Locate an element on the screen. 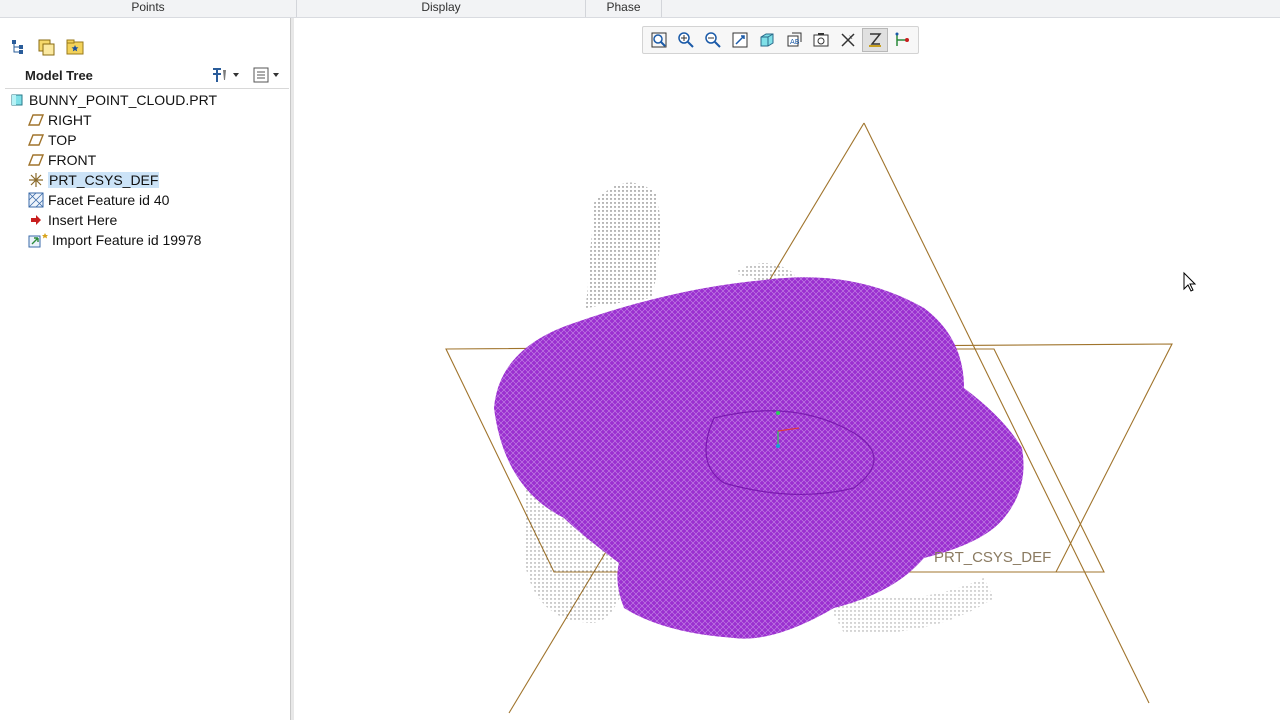 This screenshot has width=1280, height=720. tree-item-import-feature: Import Feature id 19978 is located at coordinates (145, 240).